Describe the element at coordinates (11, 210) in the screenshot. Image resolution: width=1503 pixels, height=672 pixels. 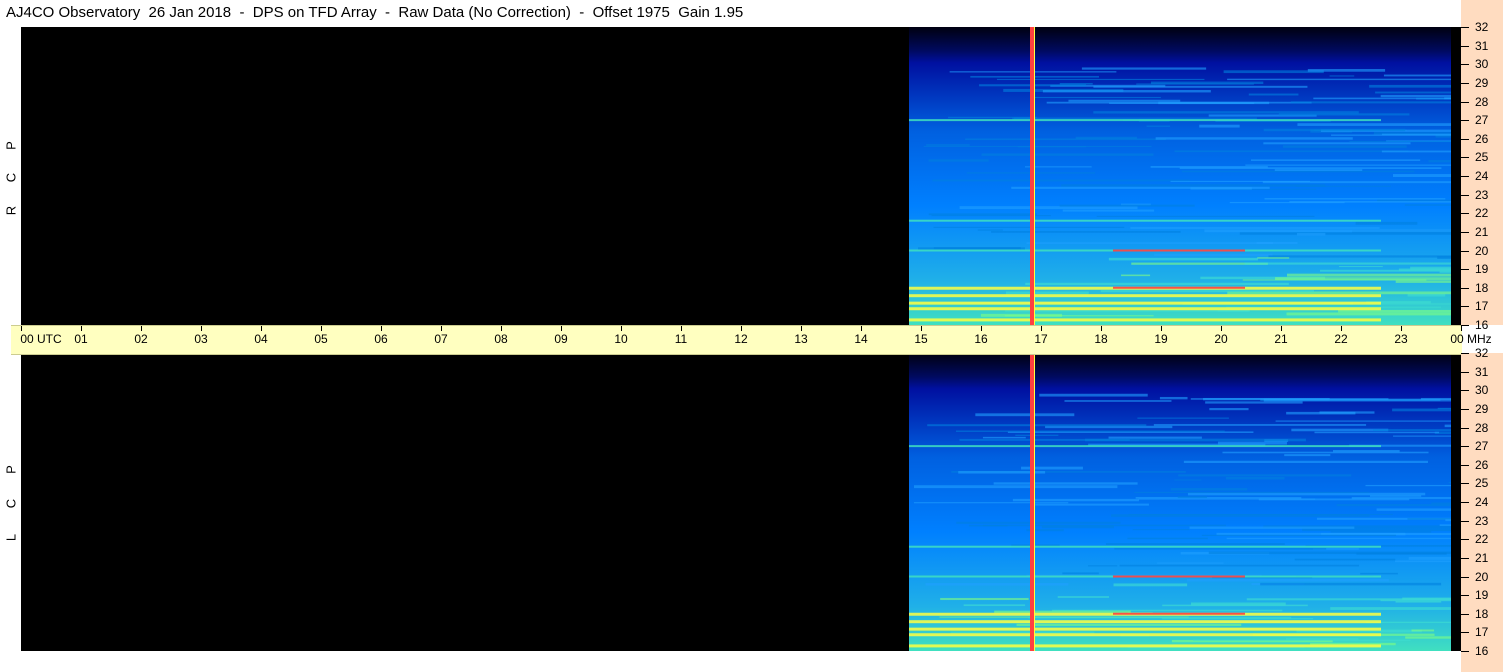
I see `rcp-letter-r: R` at that location.